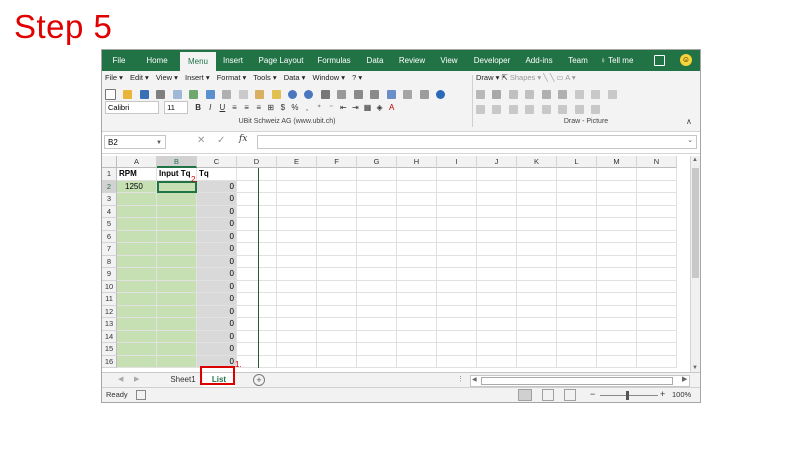 This screenshot has width=800, height=450. What do you see at coordinates (337, 274) in the screenshot?
I see `cell-f9` at bounding box center [337, 274].